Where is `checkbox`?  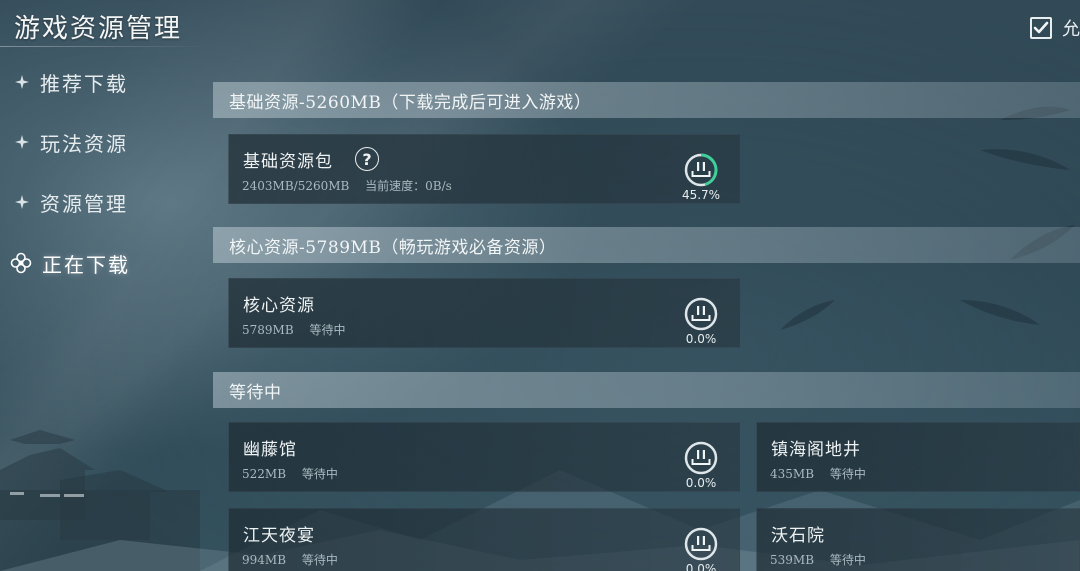
checkbox is located at coordinates (1041, 28).